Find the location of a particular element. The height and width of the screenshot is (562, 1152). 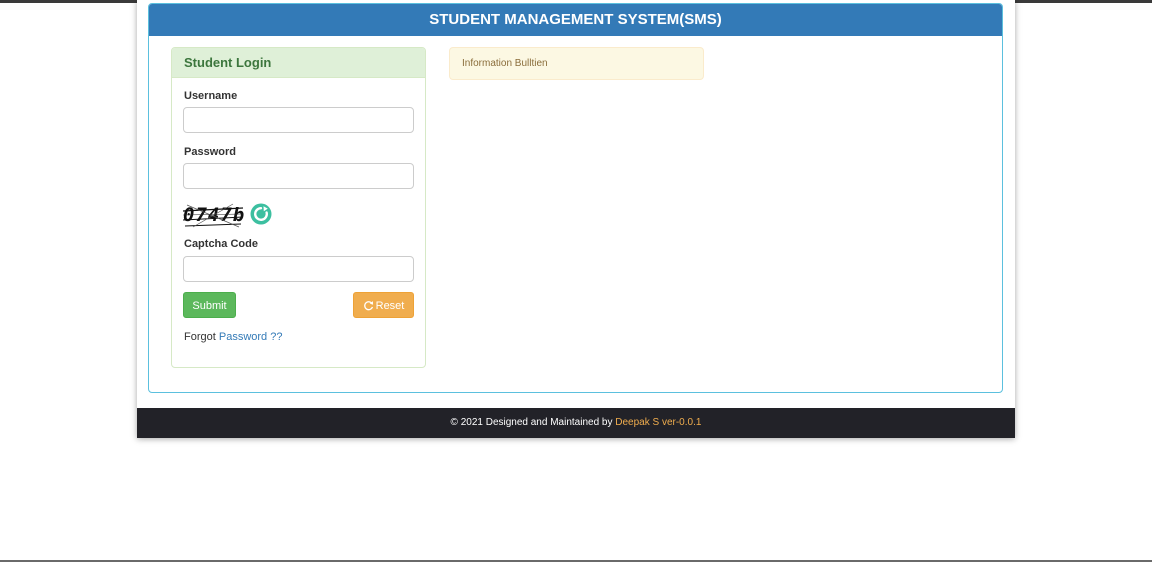

forgot-password-link: Password ?? is located at coordinates (251, 337).